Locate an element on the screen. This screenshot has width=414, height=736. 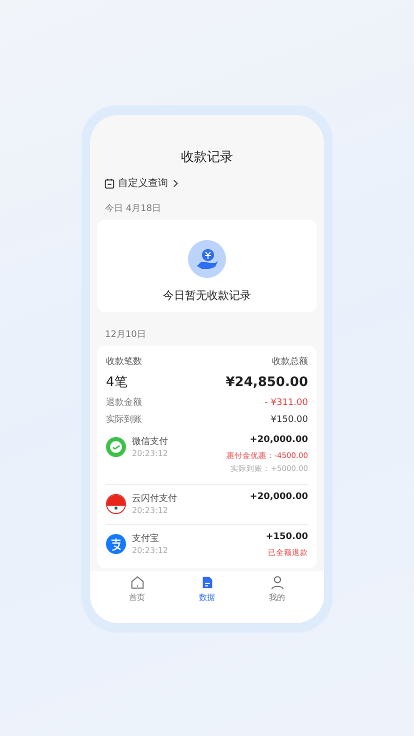
tab-item: 我的 is located at coordinates (277, 589).